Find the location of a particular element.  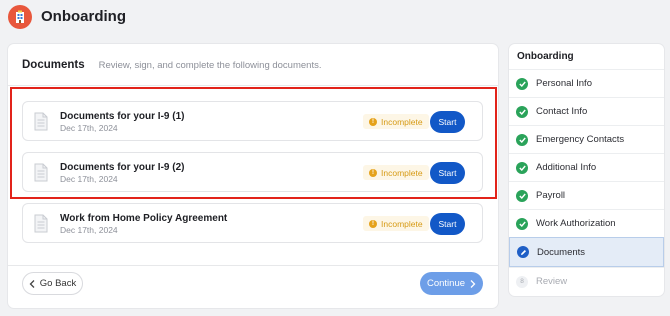

go-back-button: Go Back is located at coordinates (52, 283).